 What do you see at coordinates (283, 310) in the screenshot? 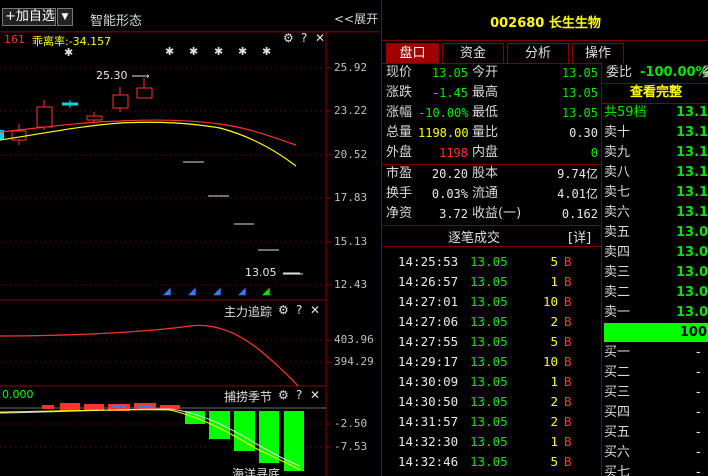
I see `main-force-gear-icon: ⚙` at bounding box center [283, 310].